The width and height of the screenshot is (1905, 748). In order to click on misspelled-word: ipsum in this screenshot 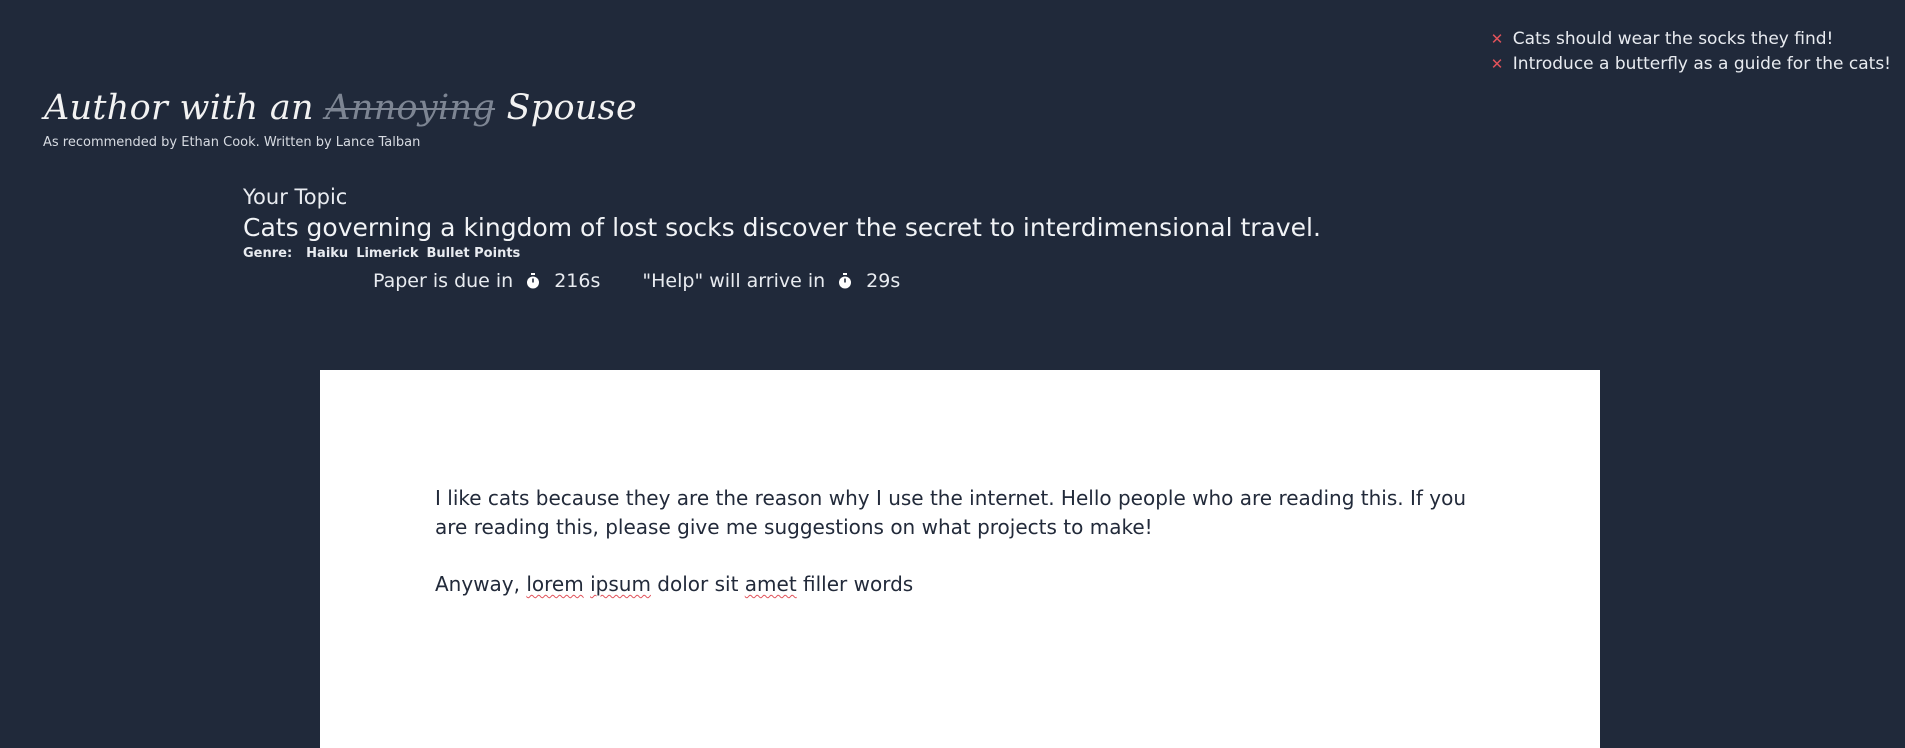, I will do `click(620, 584)`.